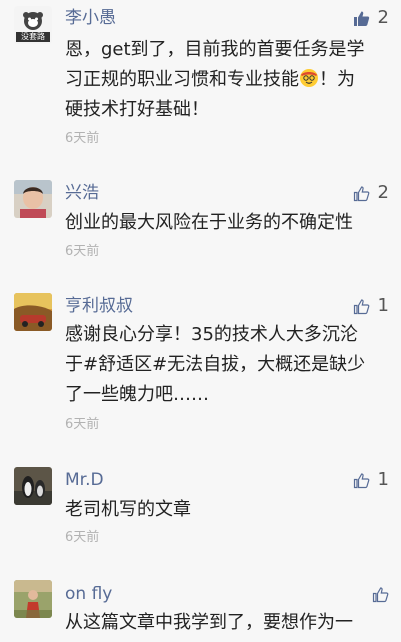 The width and height of the screenshot is (401, 642). What do you see at coordinates (33, 36) in the screenshot?
I see `avatar-caption: 没套路` at bounding box center [33, 36].